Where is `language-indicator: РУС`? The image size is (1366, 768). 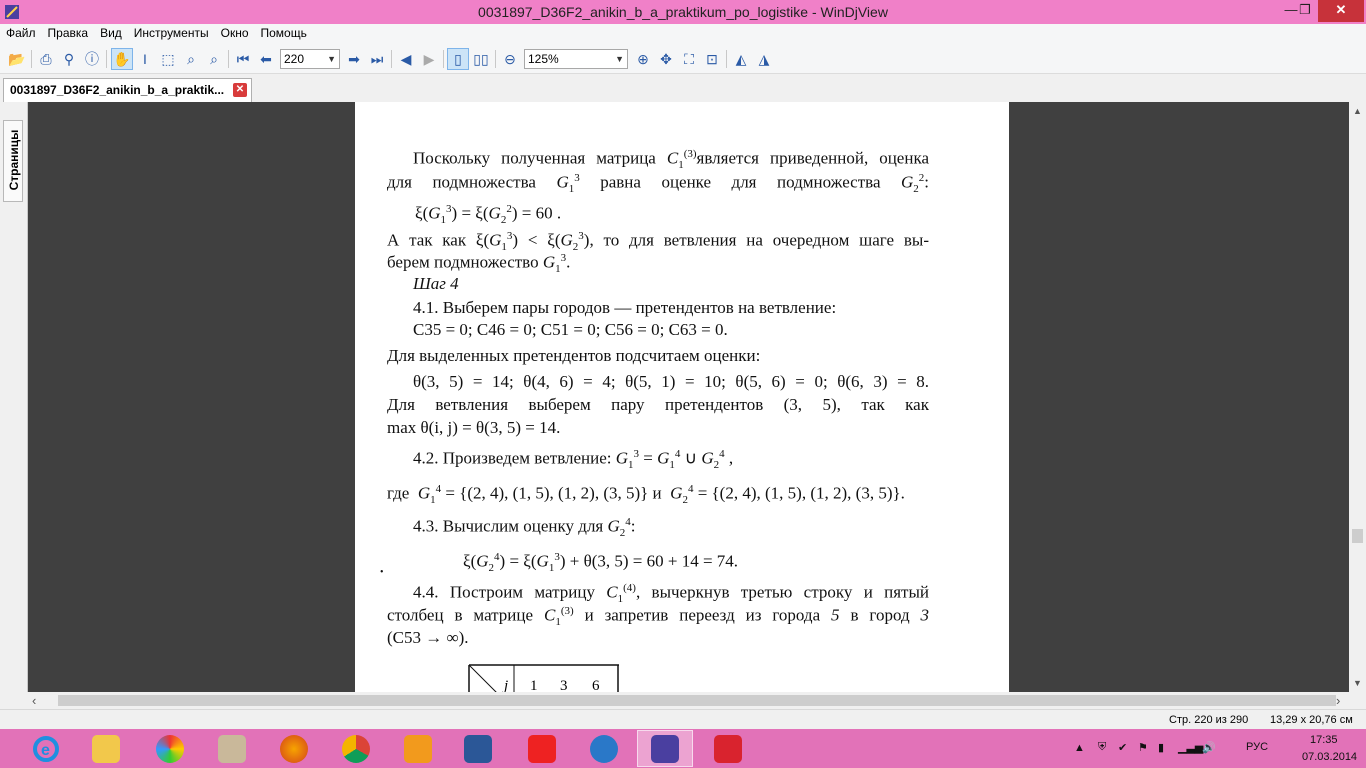 language-indicator: РУС is located at coordinates (1257, 747).